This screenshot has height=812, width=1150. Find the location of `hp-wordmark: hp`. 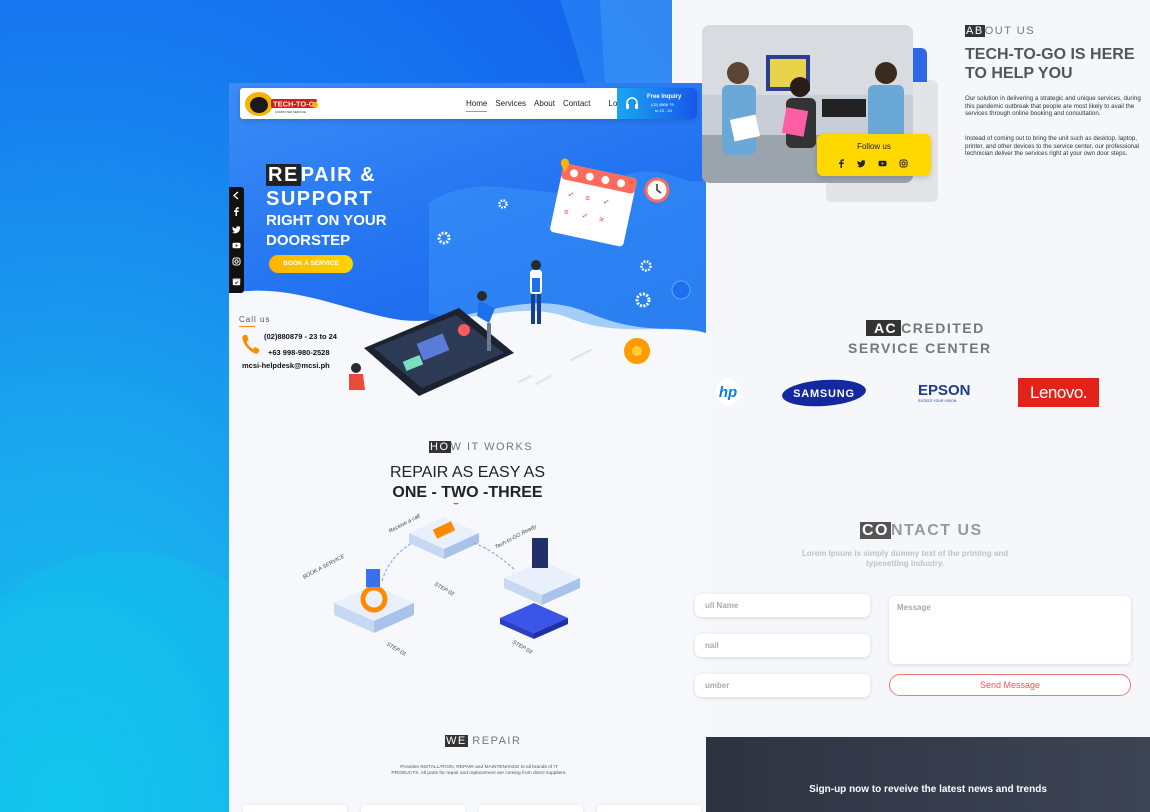

hp-wordmark: hp is located at coordinates (728, 392).